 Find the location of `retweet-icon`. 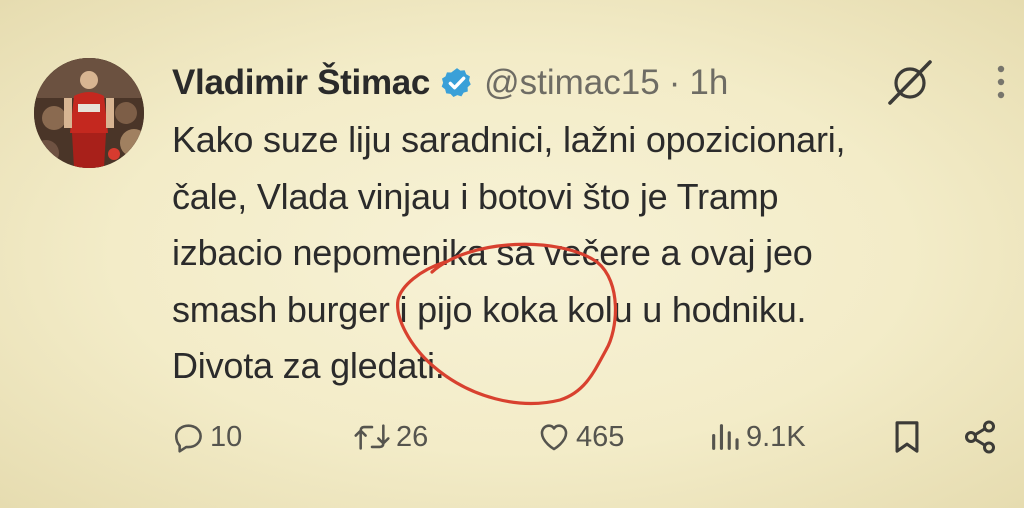

retweet-icon is located at coordinates (372, 437).